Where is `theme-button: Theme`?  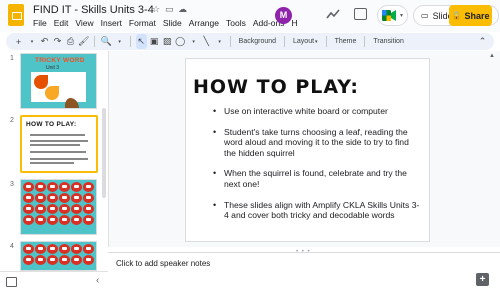
theme-button: Theme is located at coordinates (346, 41).